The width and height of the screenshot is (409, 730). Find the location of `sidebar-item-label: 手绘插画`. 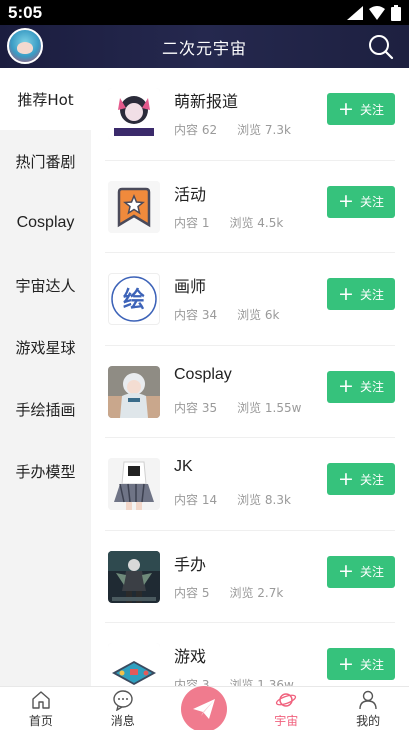

sidebar-item-label: 手绘插画 is located at coordinates (45, 409).